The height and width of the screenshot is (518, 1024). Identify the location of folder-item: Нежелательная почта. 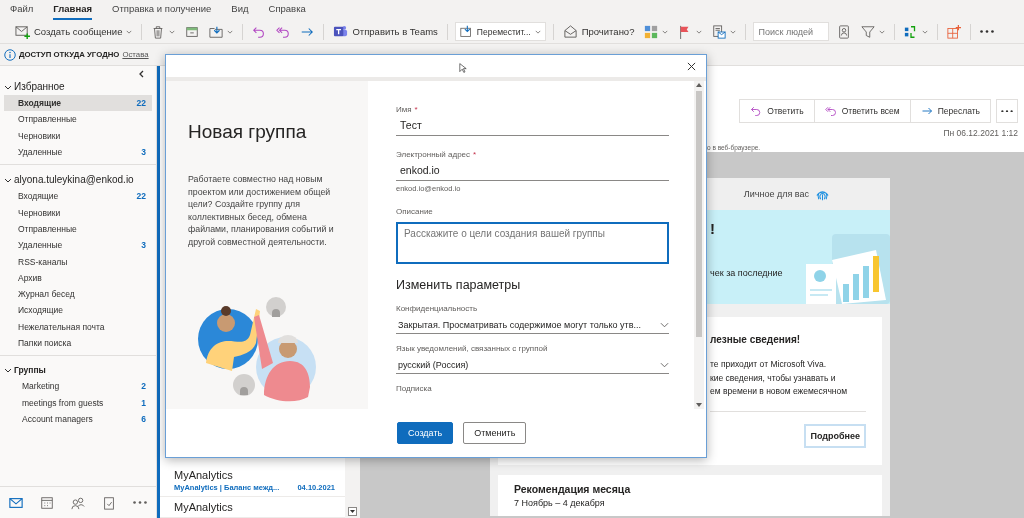
(78, 326).